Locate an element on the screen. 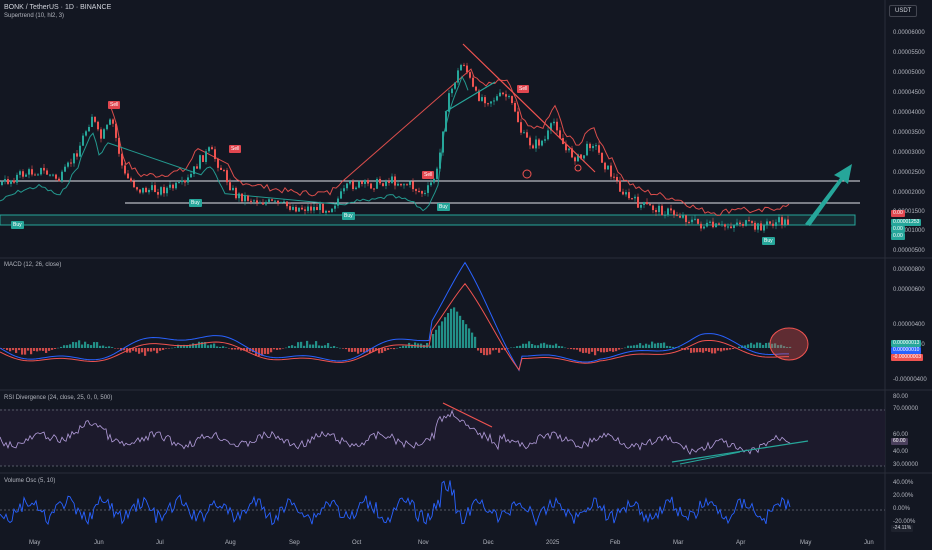 Image resolution: width=932 pixels, height=550 pixels. macd-label: MACD (12, 26, close) is located at coordinates (32, 265).